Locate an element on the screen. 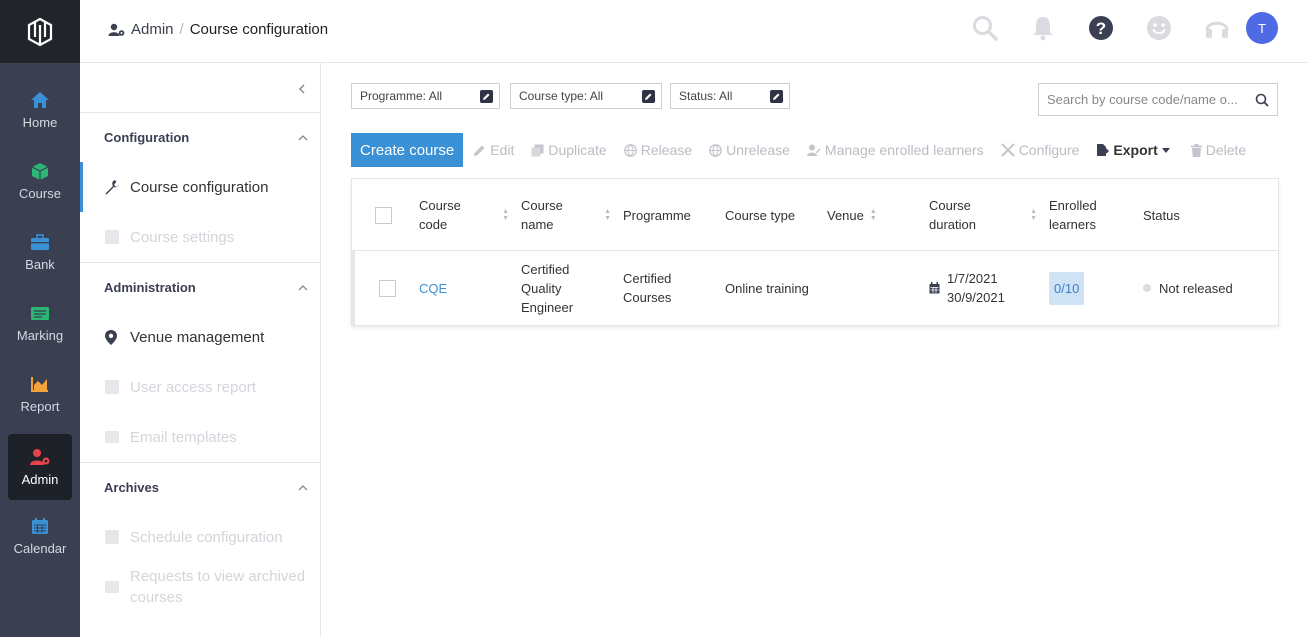 This screenshot has width=1308, height=637. logo-icon is located at coordinates (40, 31).